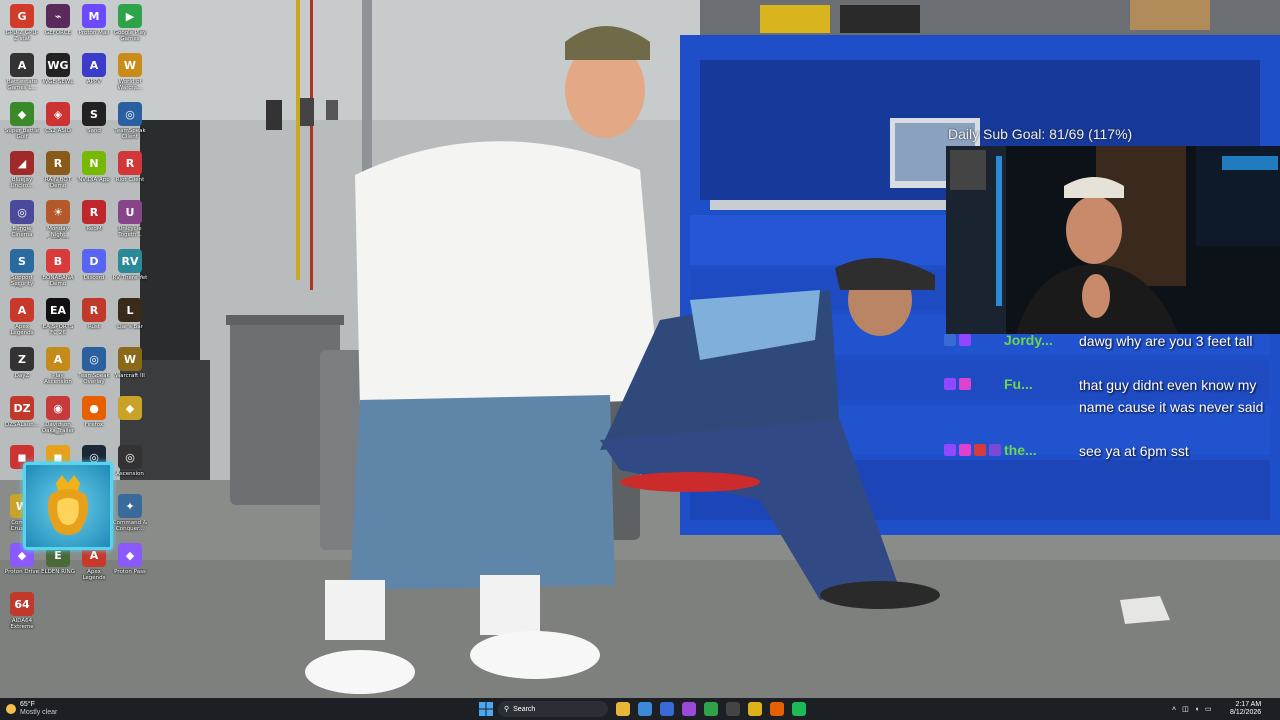 The width and height of the screenshot is (1280, 720). Describe the element at coordinates (94, 419) in the screenshot. I see `desktop-icon: ● Firefox` at that location.